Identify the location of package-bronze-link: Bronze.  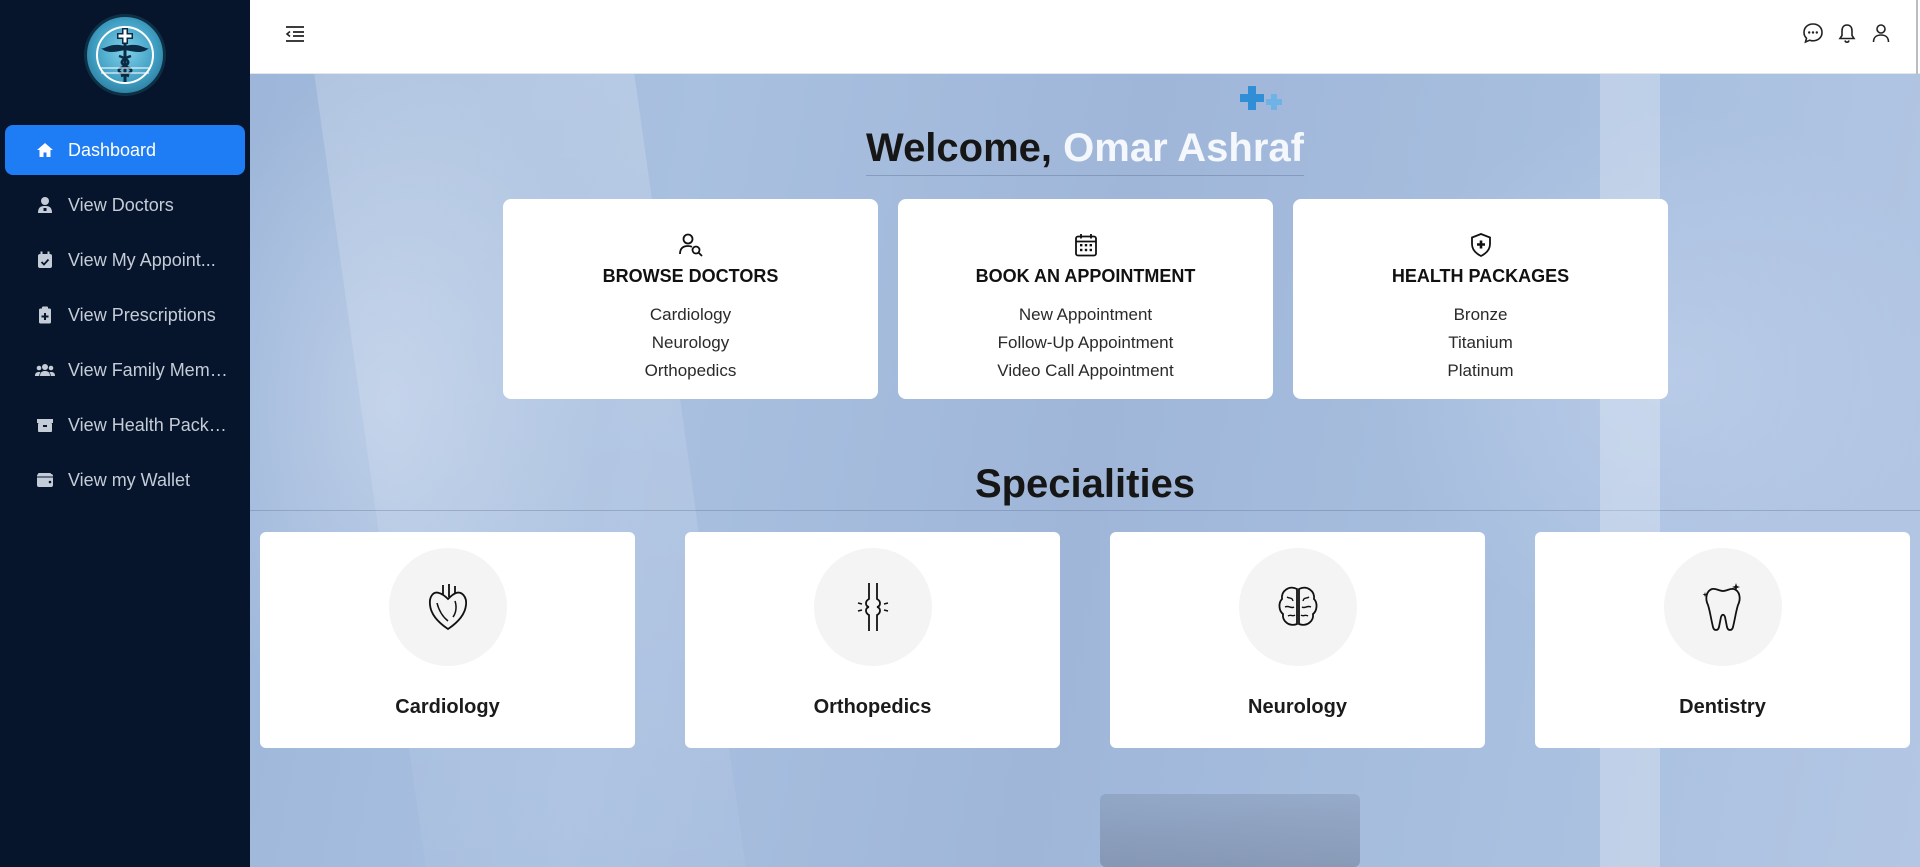
(1480, 315).